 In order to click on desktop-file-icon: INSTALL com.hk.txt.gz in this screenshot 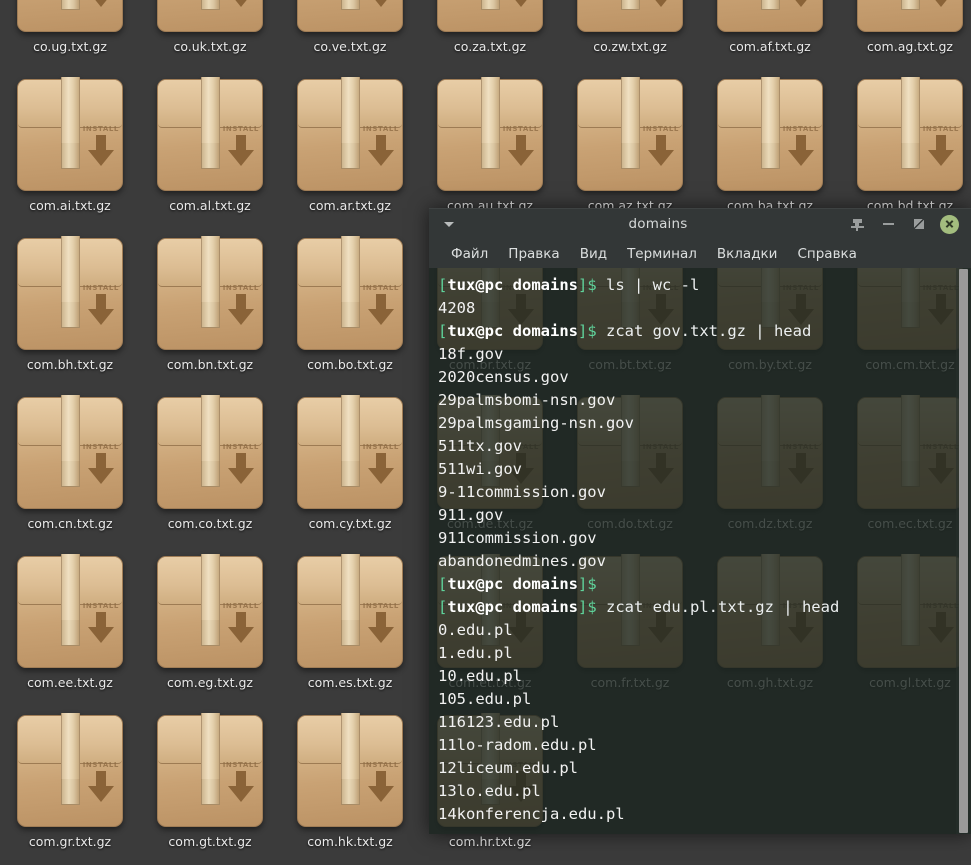, I will do `click(350, 785)`.